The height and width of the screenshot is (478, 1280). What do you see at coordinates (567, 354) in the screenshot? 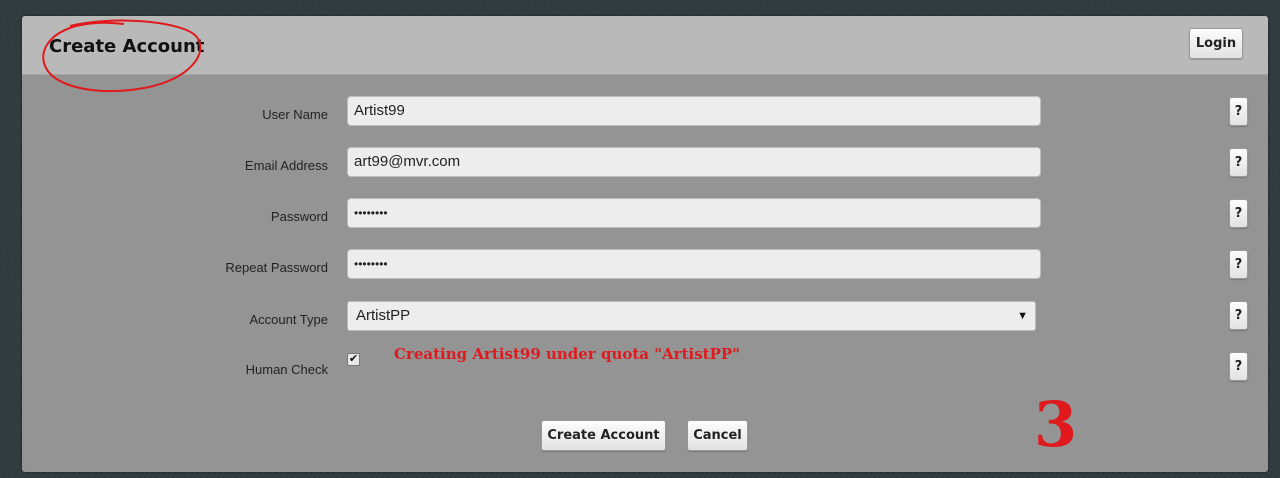
I see `quota-annotation: Creating Artist99 under quota "ArtistPP"` at bounding box center [567, 354].